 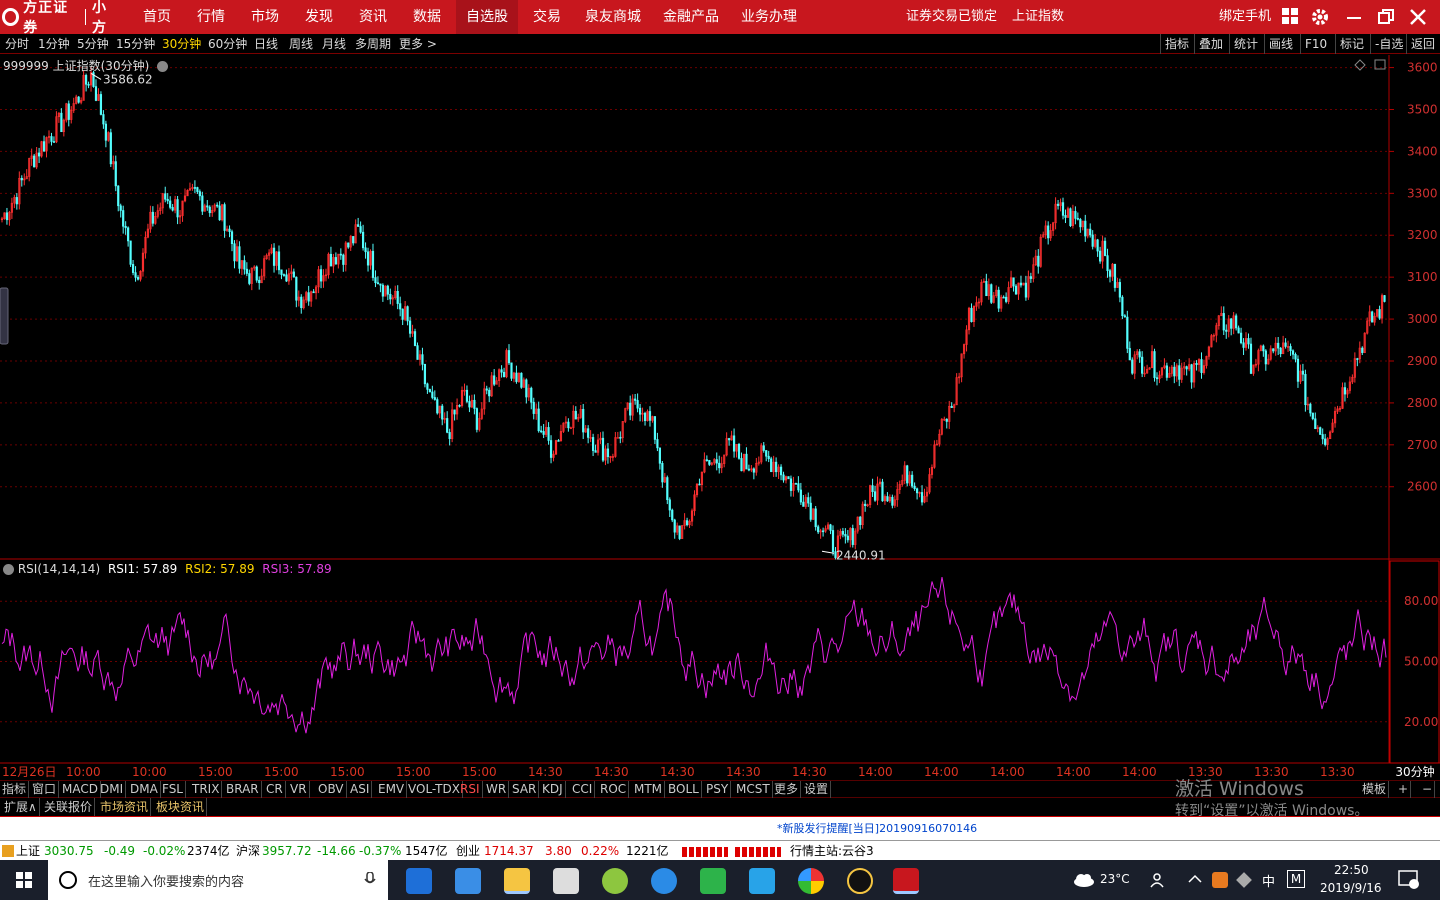 I want to click on period-daily: 日线, so click(x=266, y=44).